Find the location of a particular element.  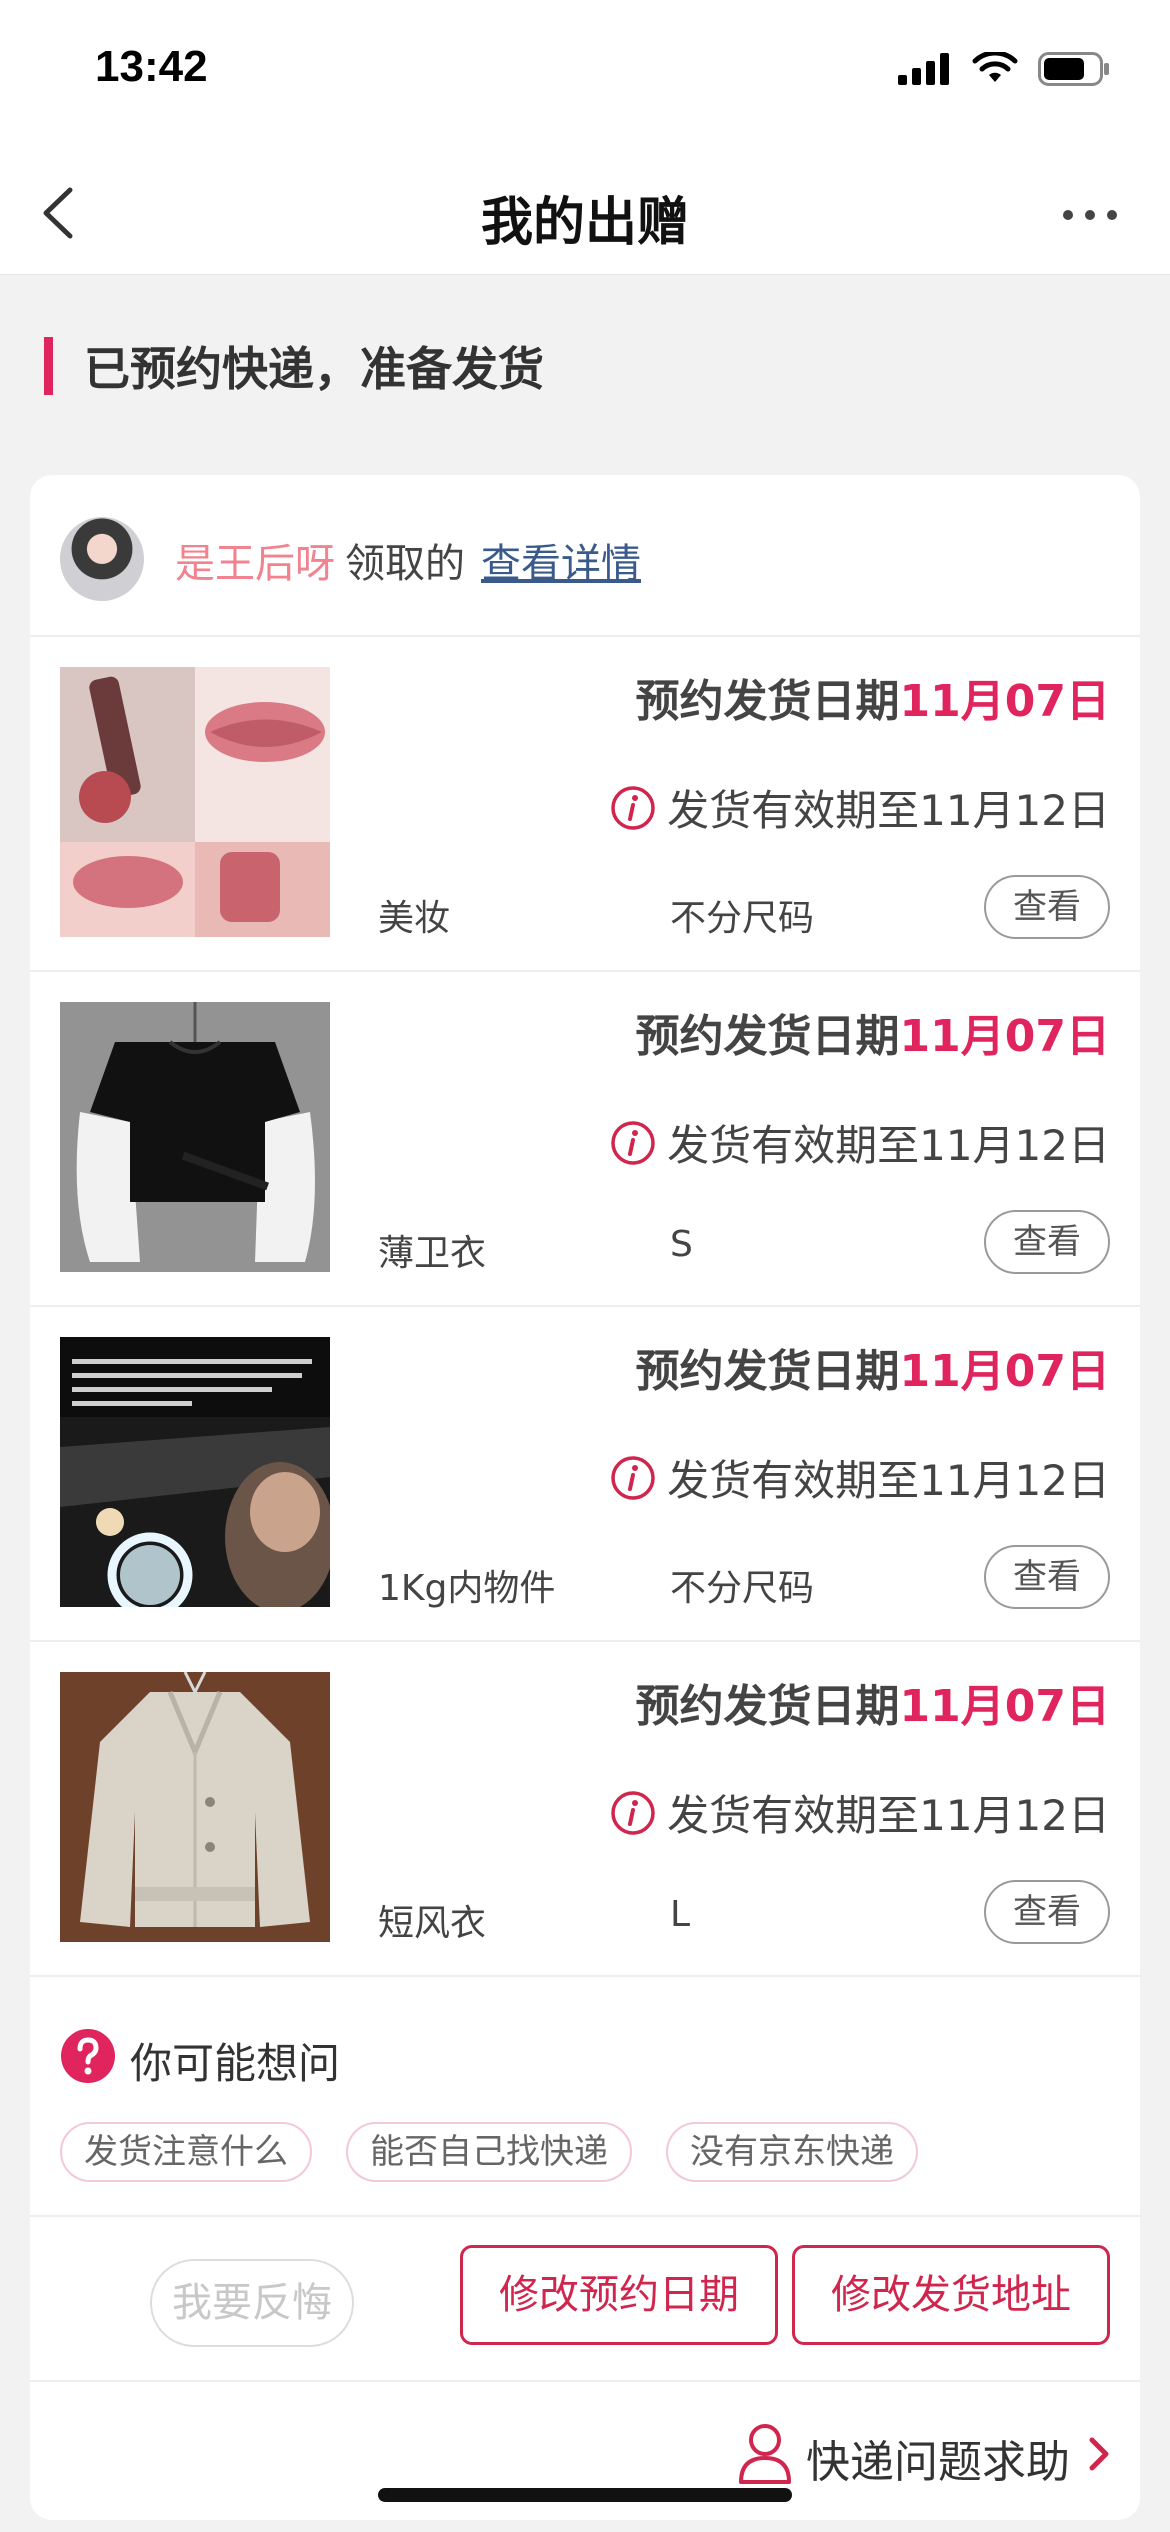

item-size: S is located at coordinates (681, 1244).